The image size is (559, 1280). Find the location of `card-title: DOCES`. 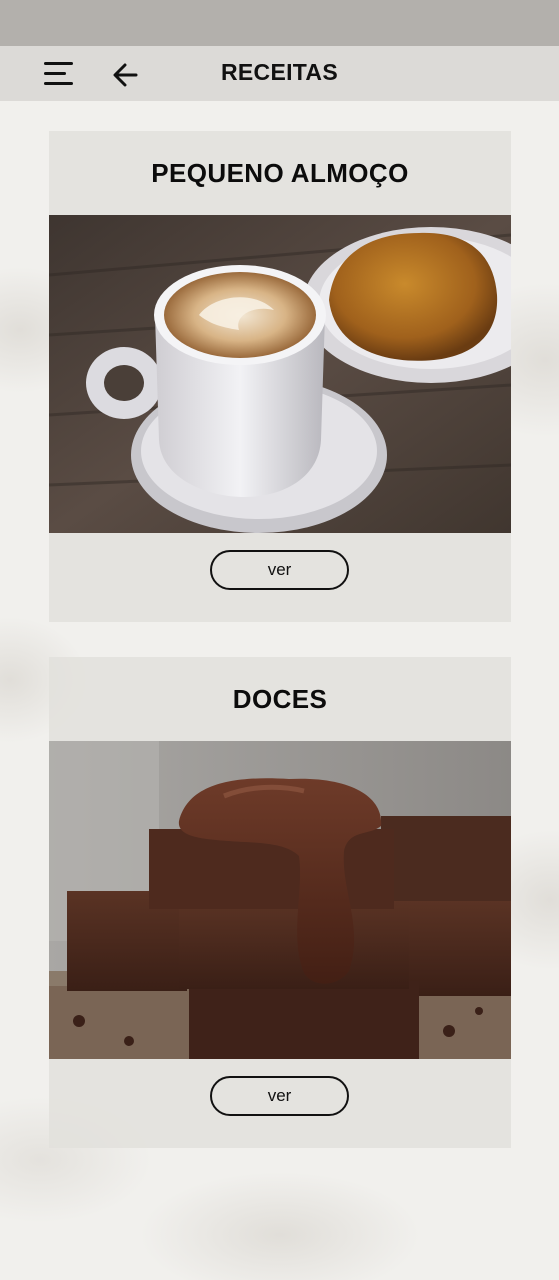

card-title: DOCES is located at coordinates (280, 699).